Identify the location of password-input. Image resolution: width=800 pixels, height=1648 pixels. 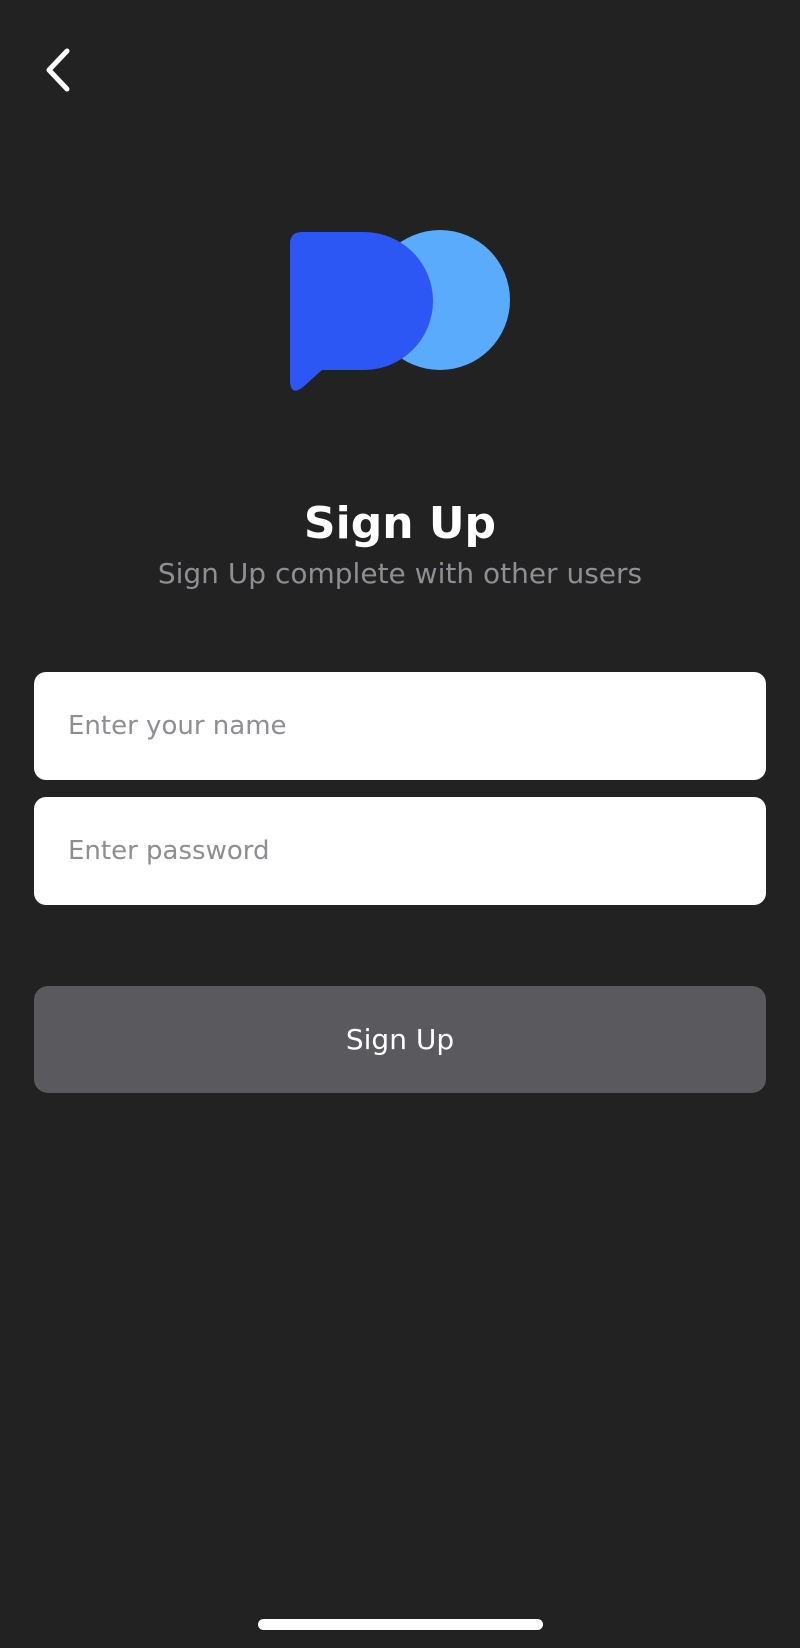
(400, 851).